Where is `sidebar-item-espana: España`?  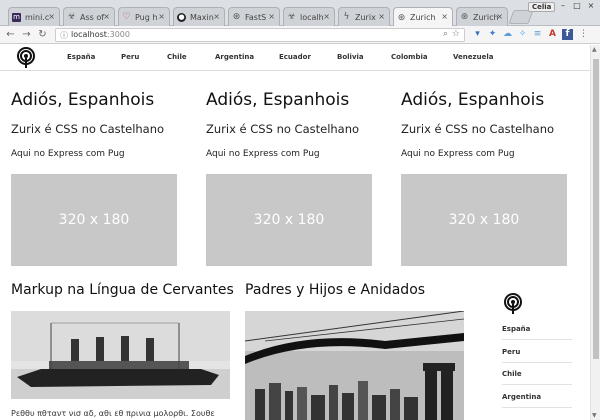
sidebar-item-espana: España is located at coordinates (537, 332).